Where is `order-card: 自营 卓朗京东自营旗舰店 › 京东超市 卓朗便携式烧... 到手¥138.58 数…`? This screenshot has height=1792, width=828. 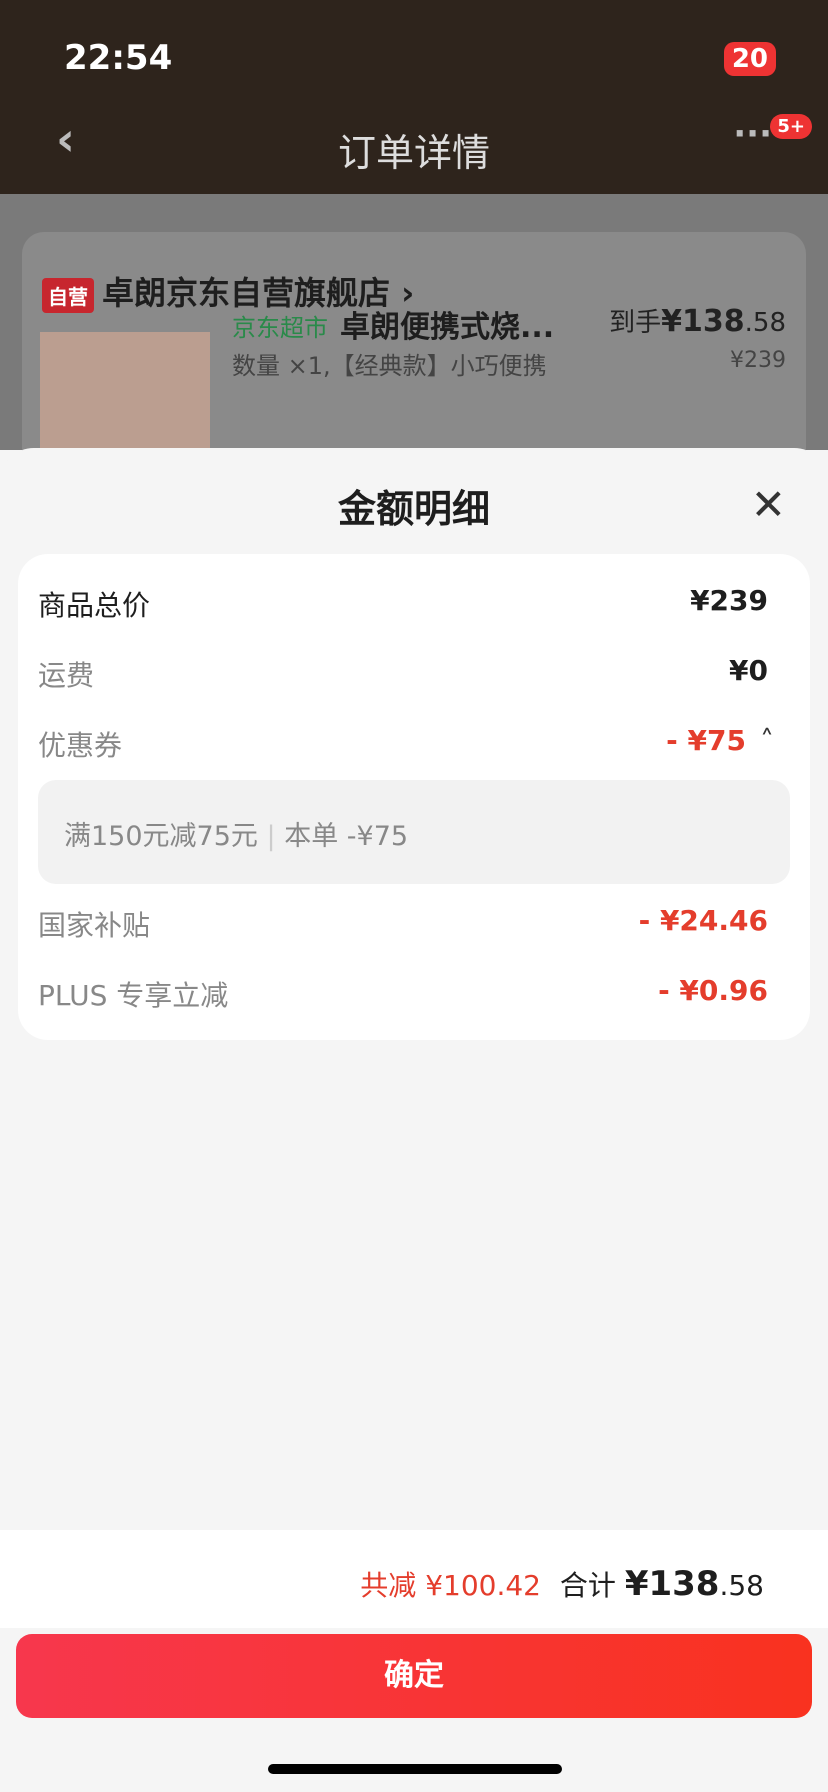
order-card: 自营 卓朗京东自营旗舰店 › 京东超市 卓朗便携式烧... 到手¥138.58 数… is located at coordinates (414, 352).